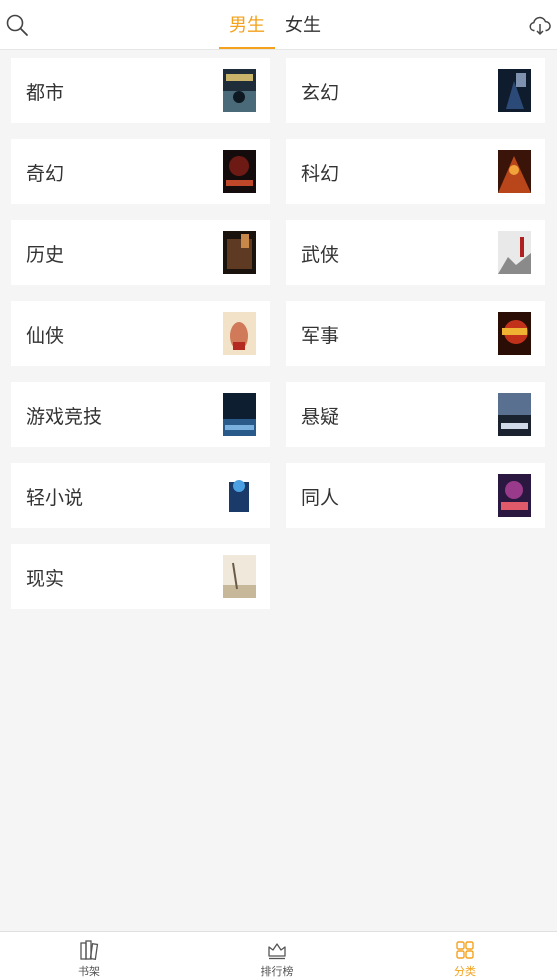 This screenshot has height=979, width=557. I want to click on tab-male: 男生, so click(247, 24).